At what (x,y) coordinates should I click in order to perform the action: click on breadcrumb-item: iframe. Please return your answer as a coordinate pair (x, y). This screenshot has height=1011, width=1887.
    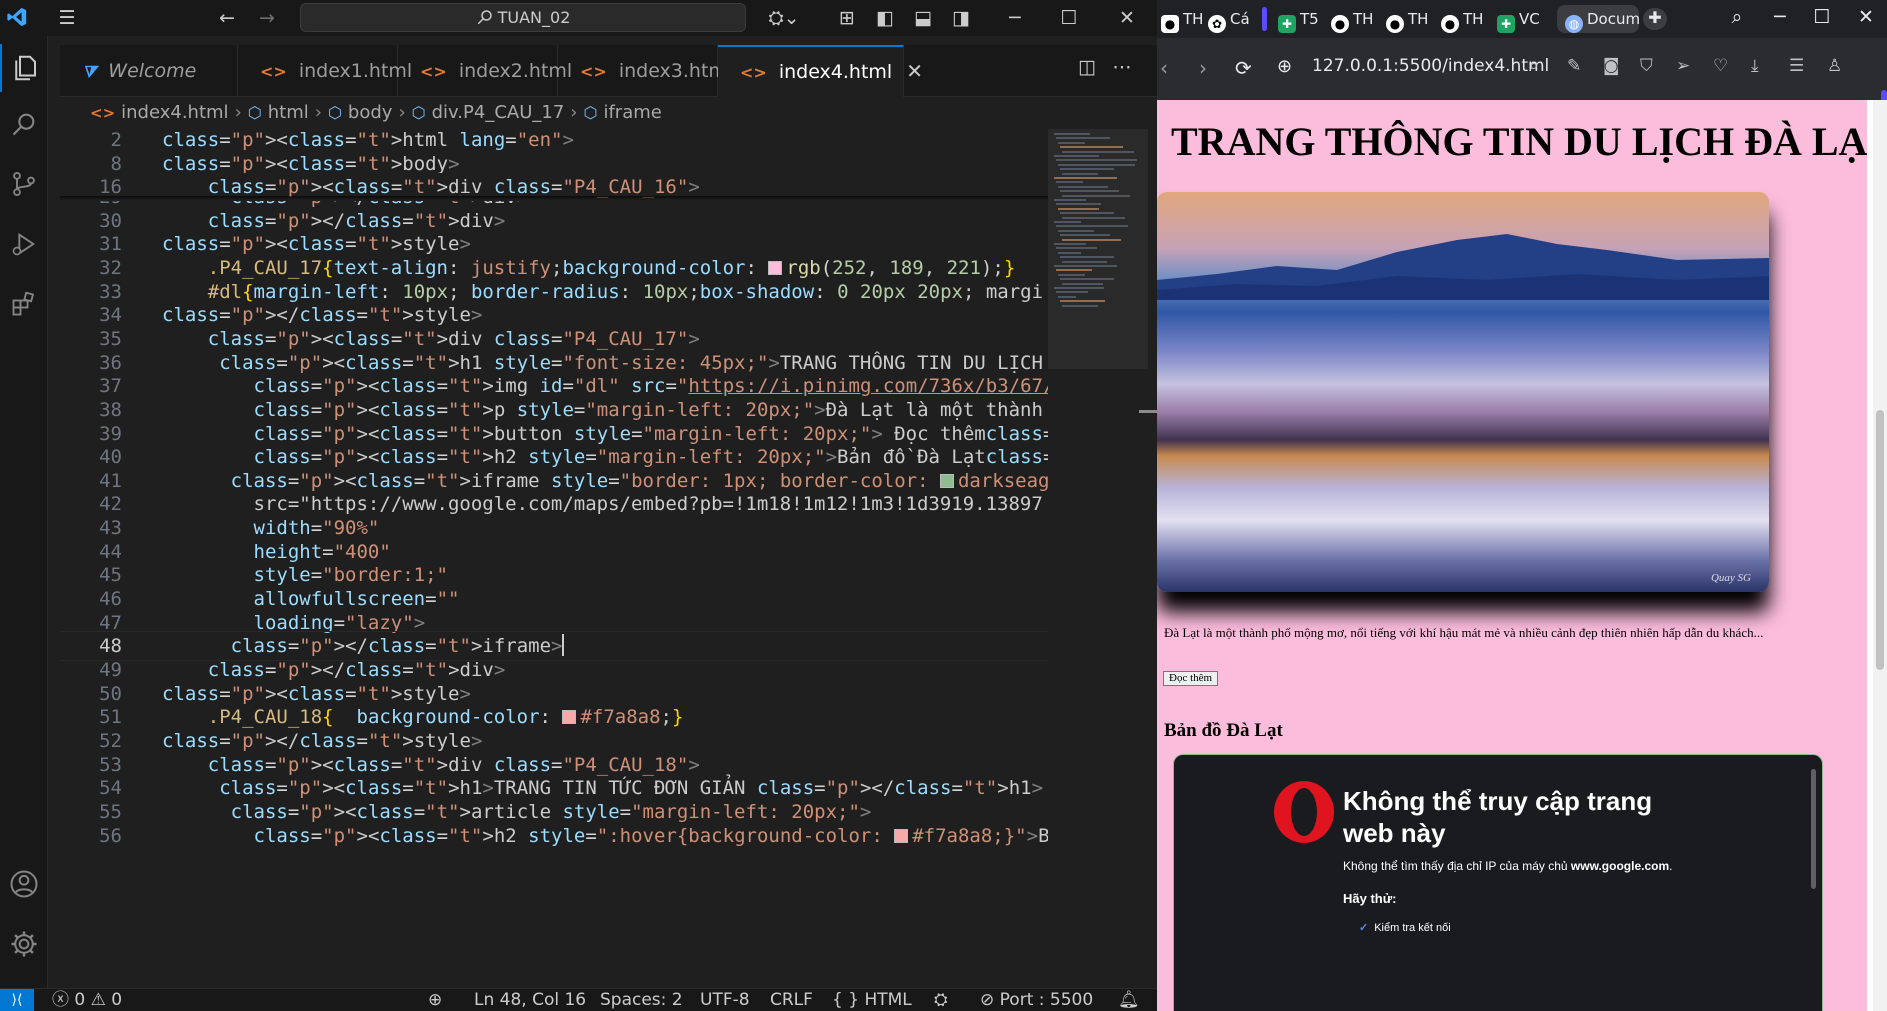
    Looking at the image, I should click on (632, 112).